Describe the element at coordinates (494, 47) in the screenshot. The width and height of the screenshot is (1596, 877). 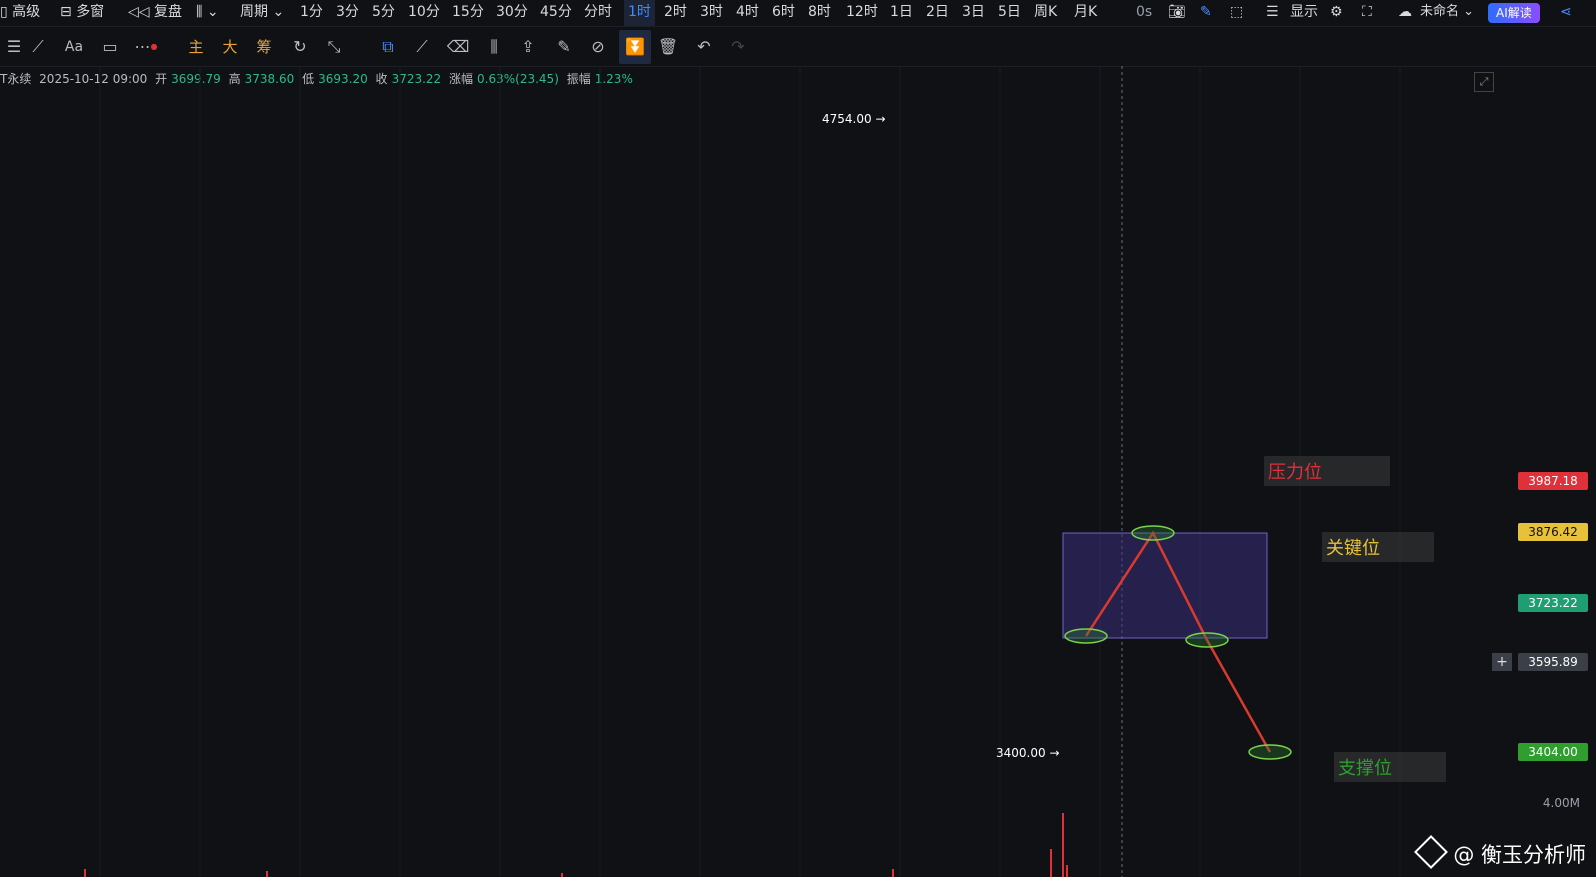
I see `candles-icon: ⫼` at that location.